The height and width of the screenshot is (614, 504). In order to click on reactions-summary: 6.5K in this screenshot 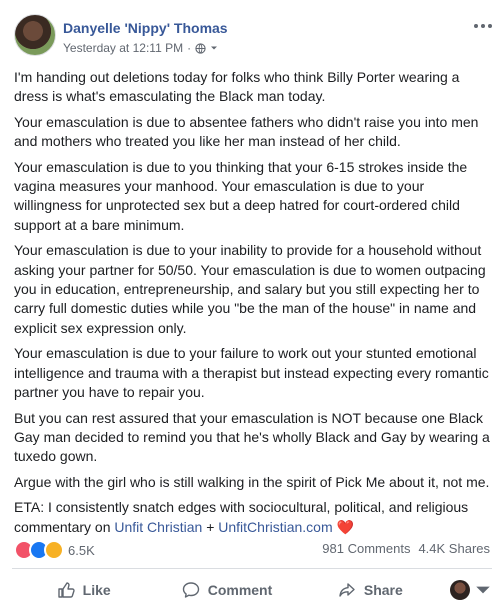, I will do `click(54, 550)`.